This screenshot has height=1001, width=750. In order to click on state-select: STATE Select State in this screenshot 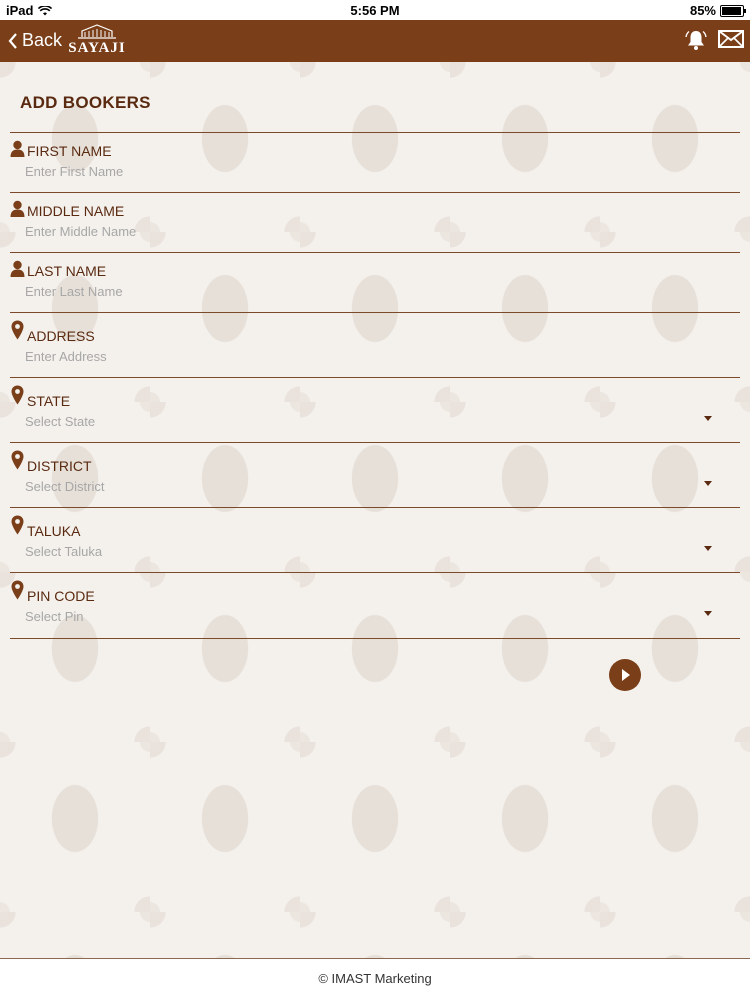, I will do `click(375, 410)`.